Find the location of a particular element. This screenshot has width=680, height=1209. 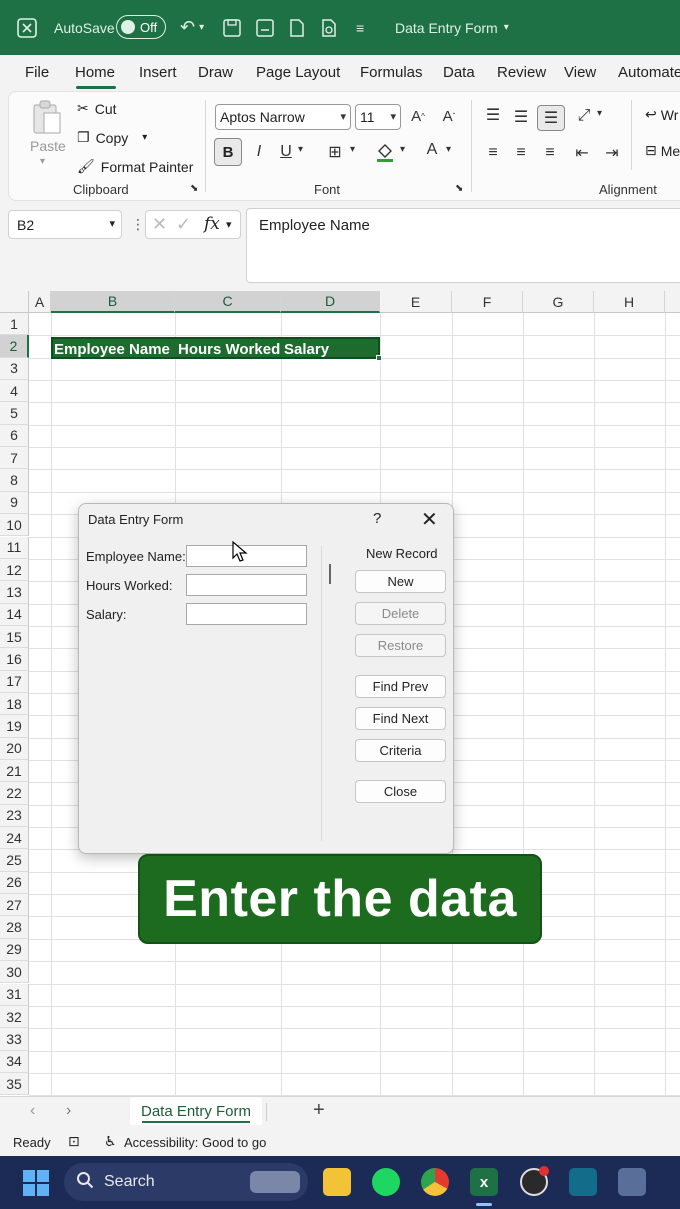

accessibility-status: Accessibility: Good to go is located at coordinates (195, 1142).